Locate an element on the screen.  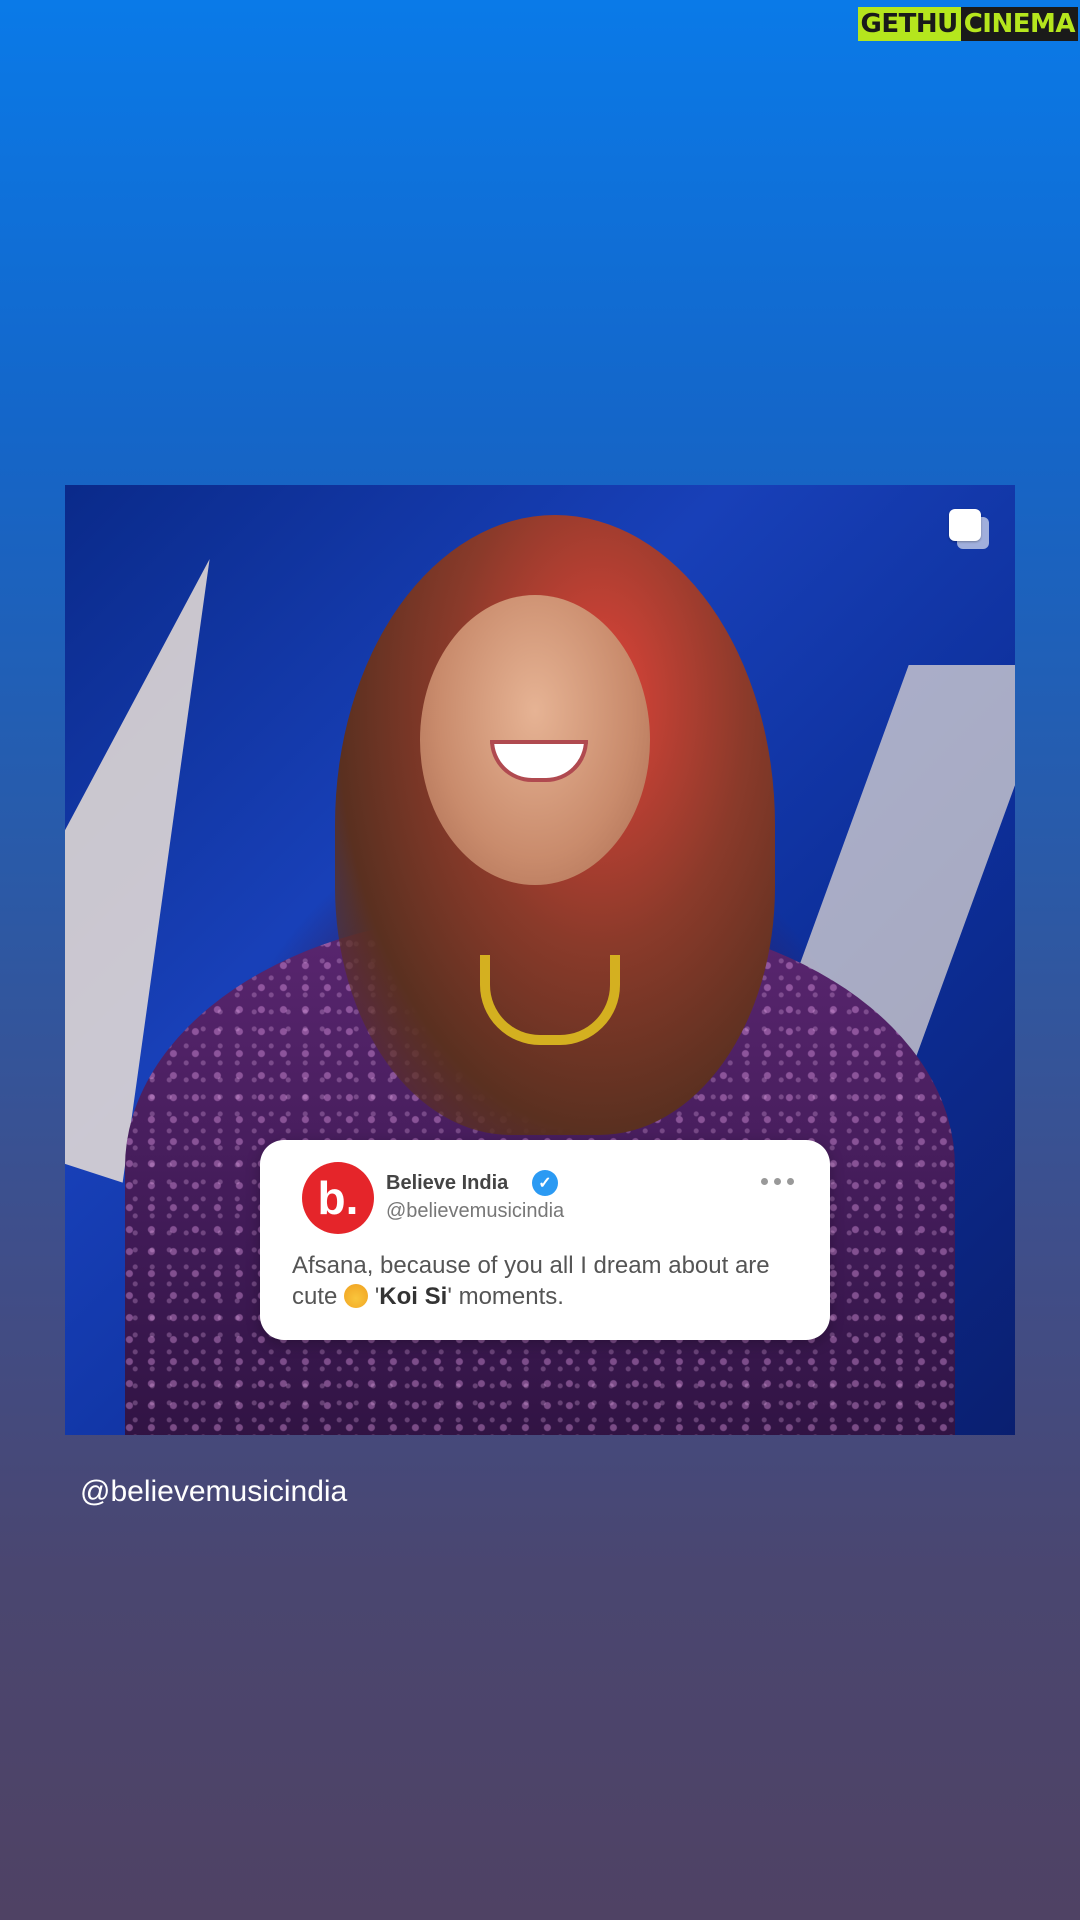
watermark-part1: GETHU is located at coordinates (909, 24).